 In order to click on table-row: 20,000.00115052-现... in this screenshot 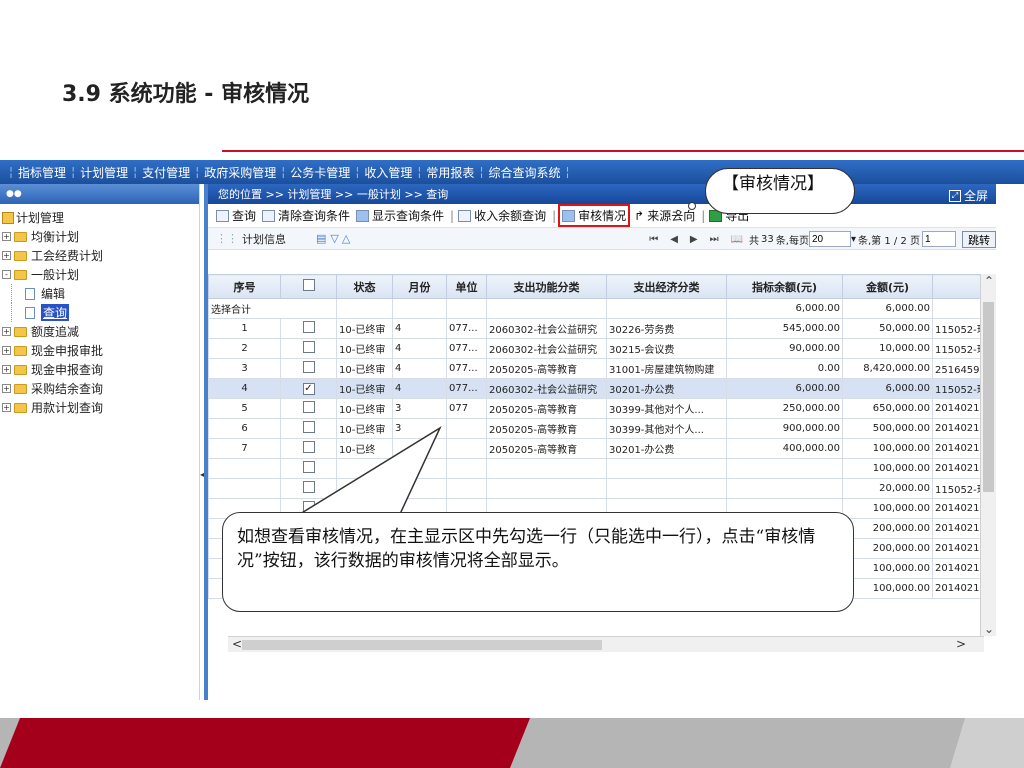, I will do `click(596, 488)`.